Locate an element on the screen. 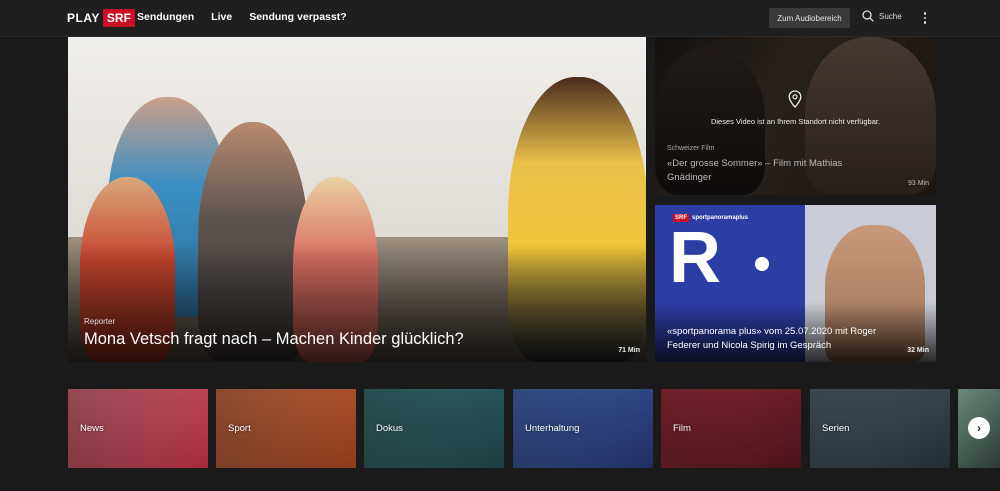 The height and width of the screenshot is (491, 1000). sportpanorama-logo: SRF sportpanoramaplus is located at coordinates (710, 218).